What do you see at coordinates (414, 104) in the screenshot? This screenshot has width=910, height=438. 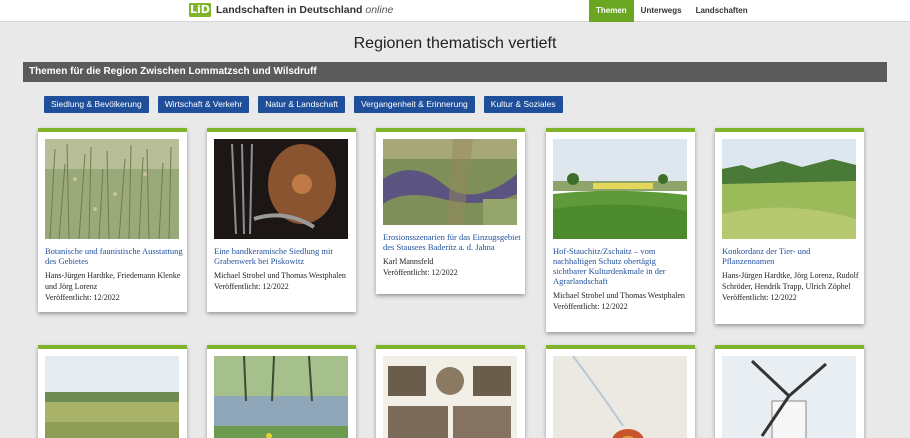 I see `filter-vergangenheit-button: Vergangenheit & Erinnerung` at bounding box center [414, 104].